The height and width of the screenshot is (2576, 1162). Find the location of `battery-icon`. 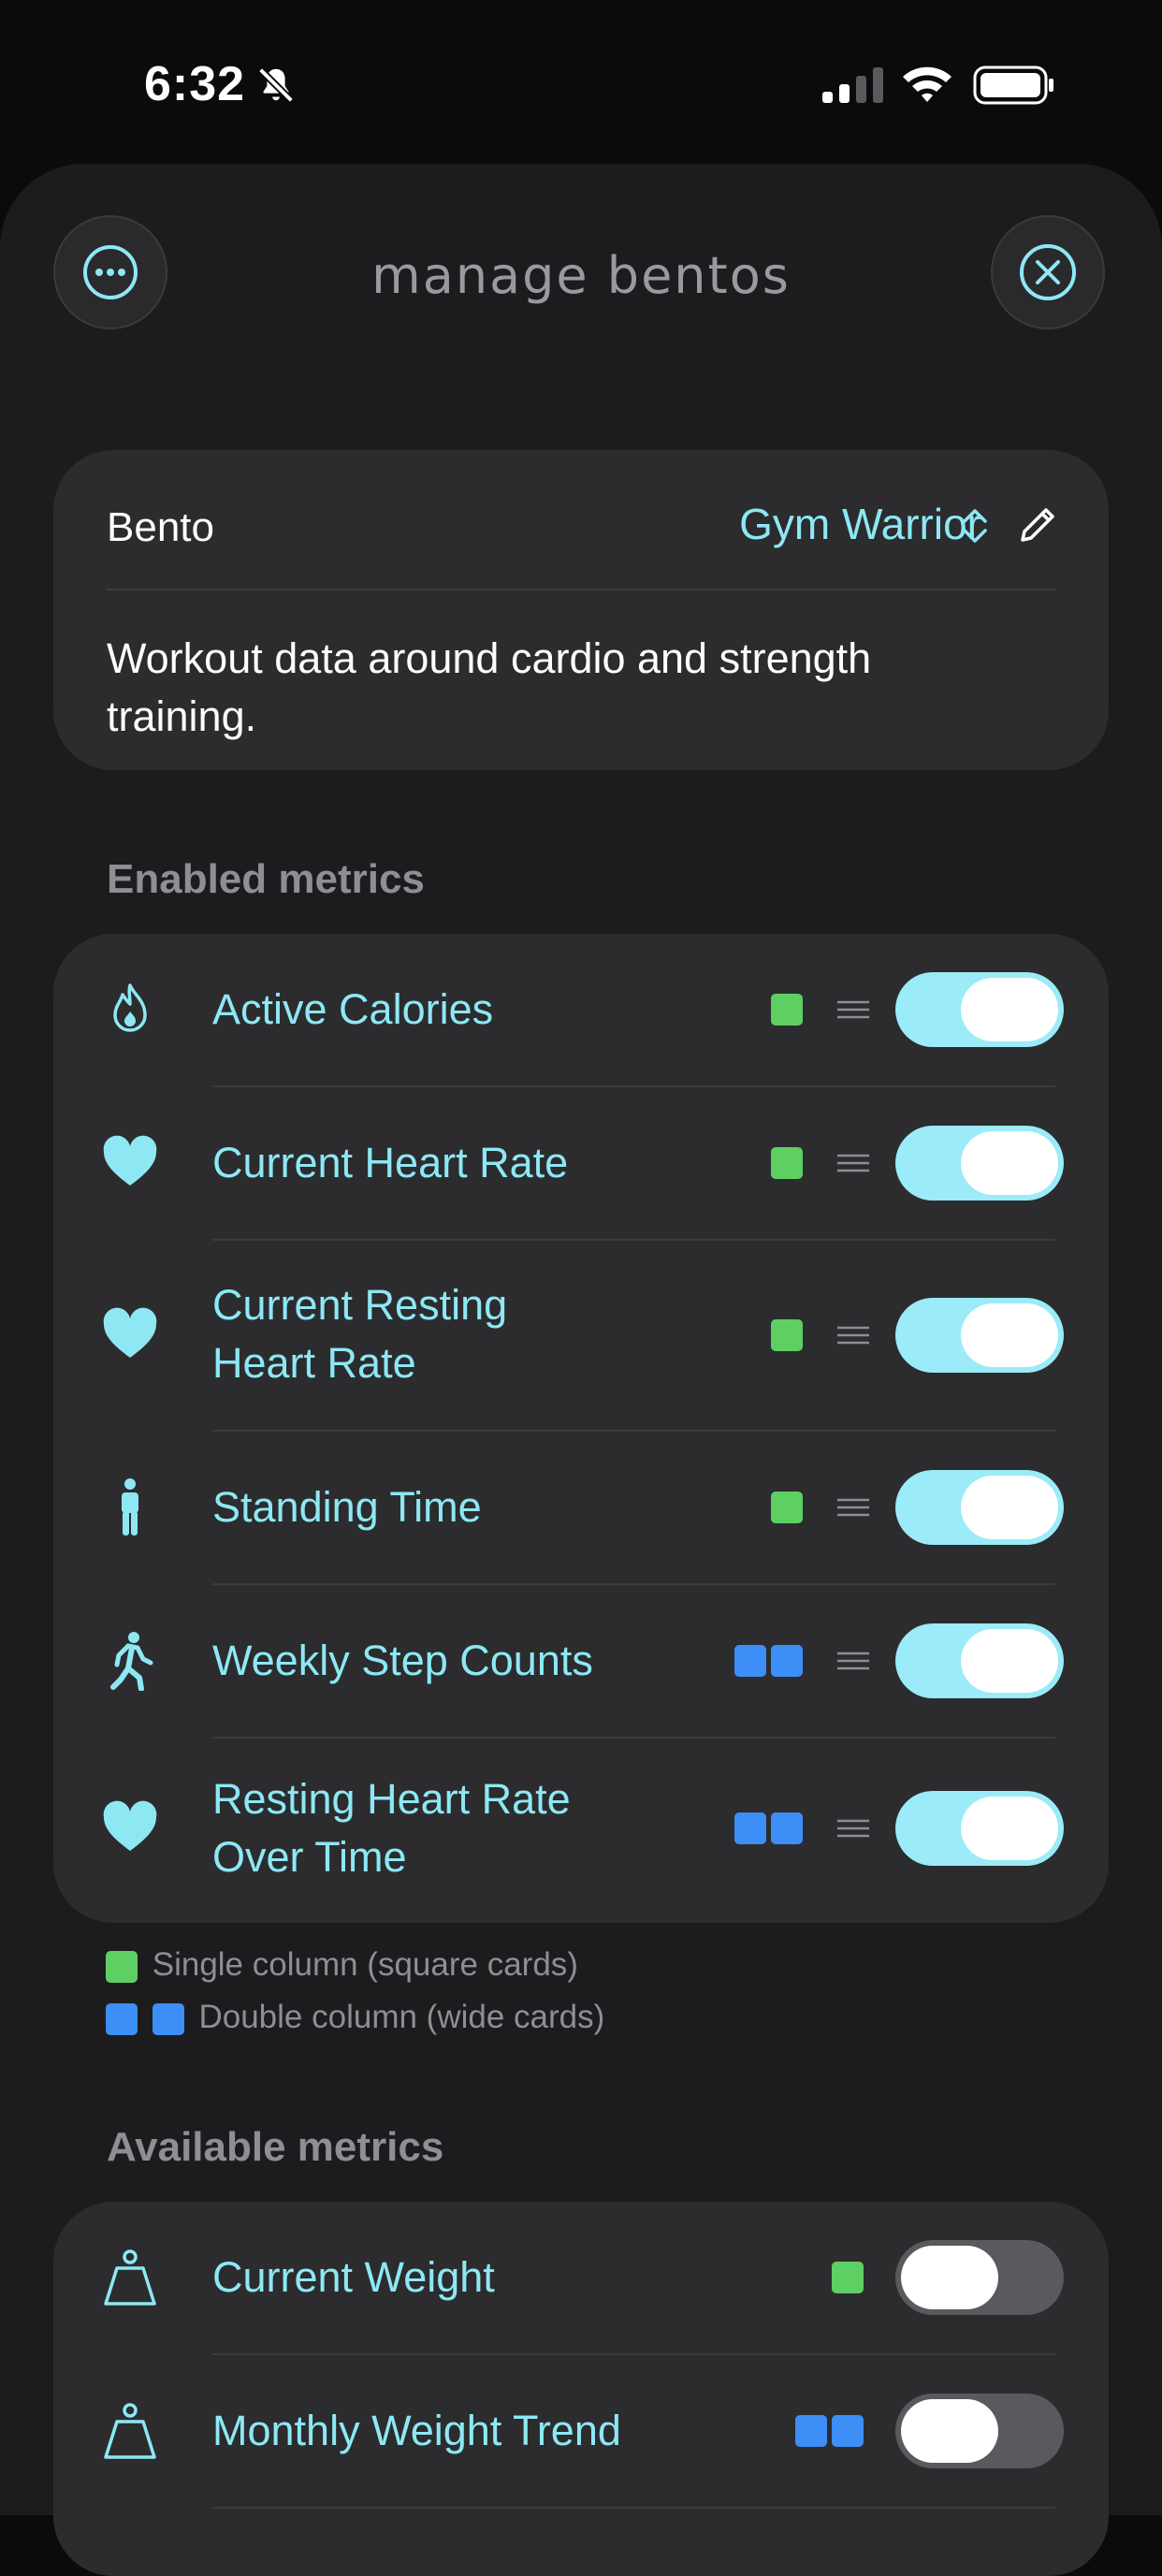

battery-icon is located at coordinates (1013, 85).